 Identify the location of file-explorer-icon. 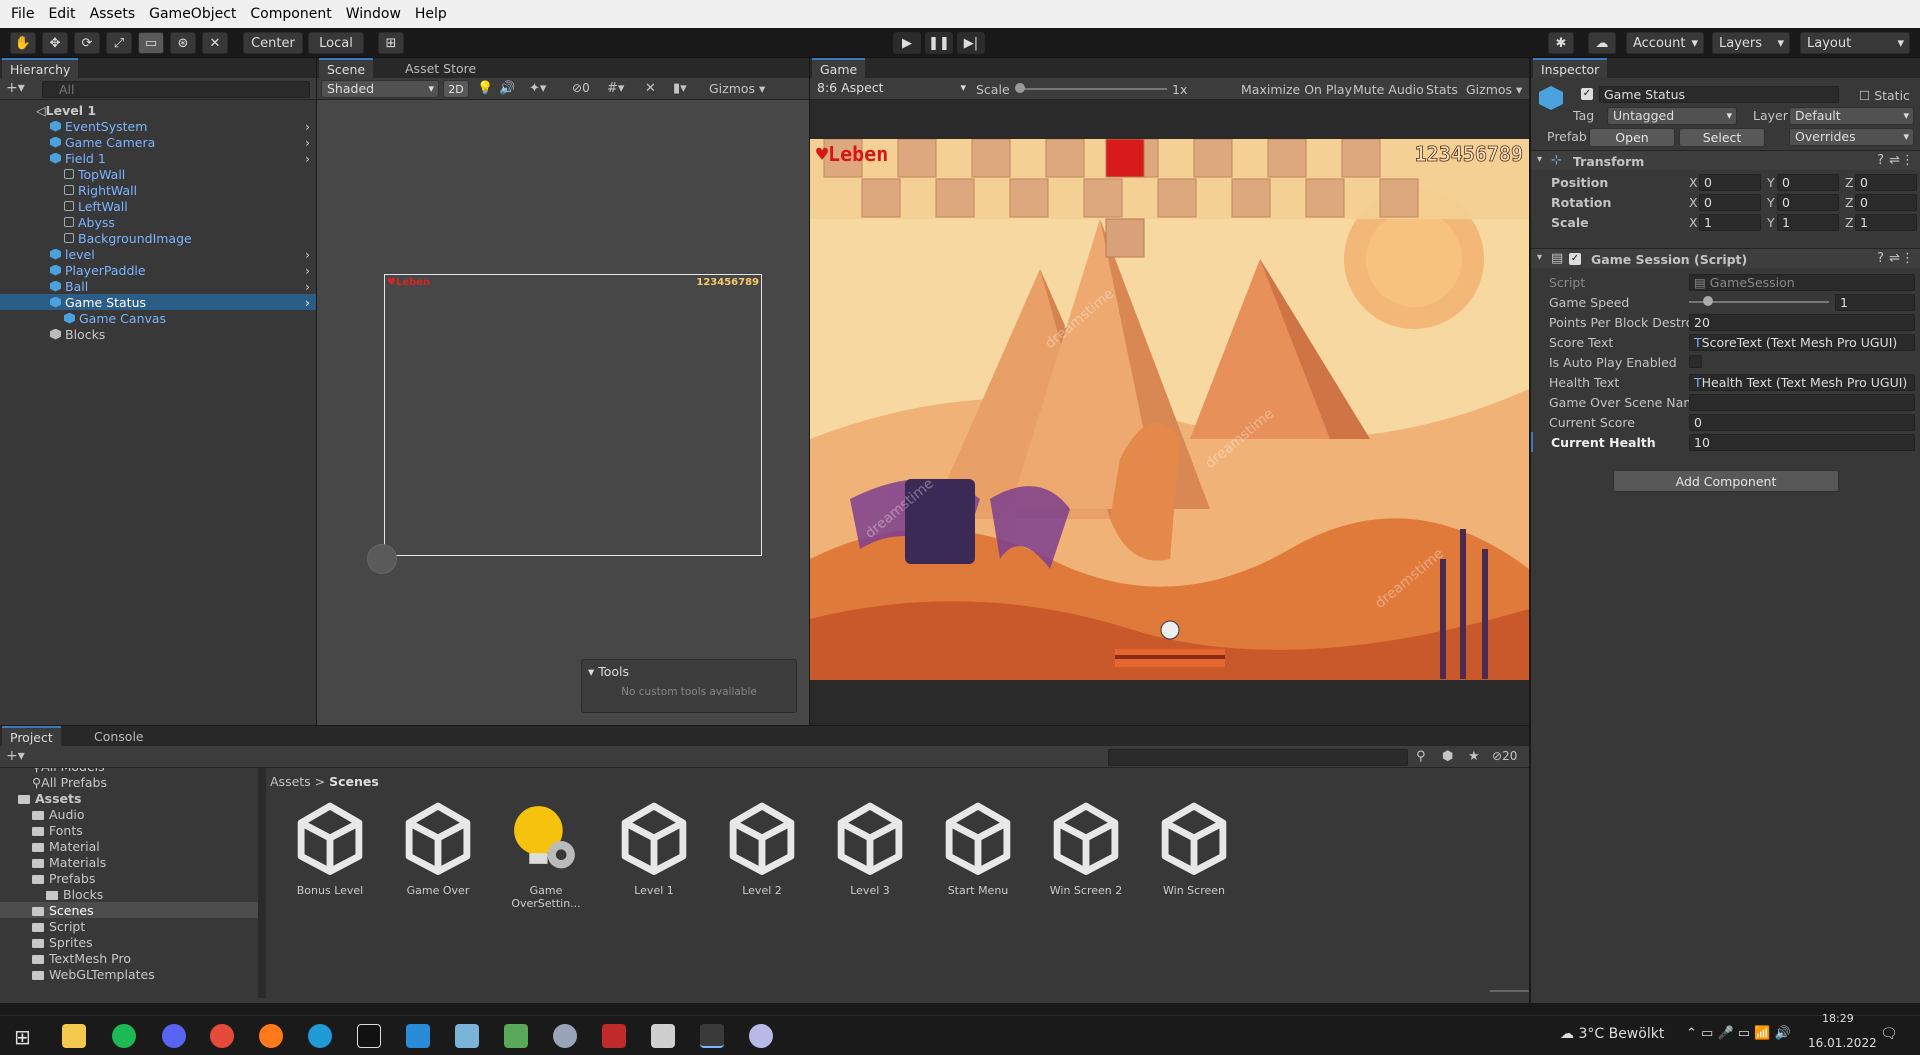
(74, 1036).